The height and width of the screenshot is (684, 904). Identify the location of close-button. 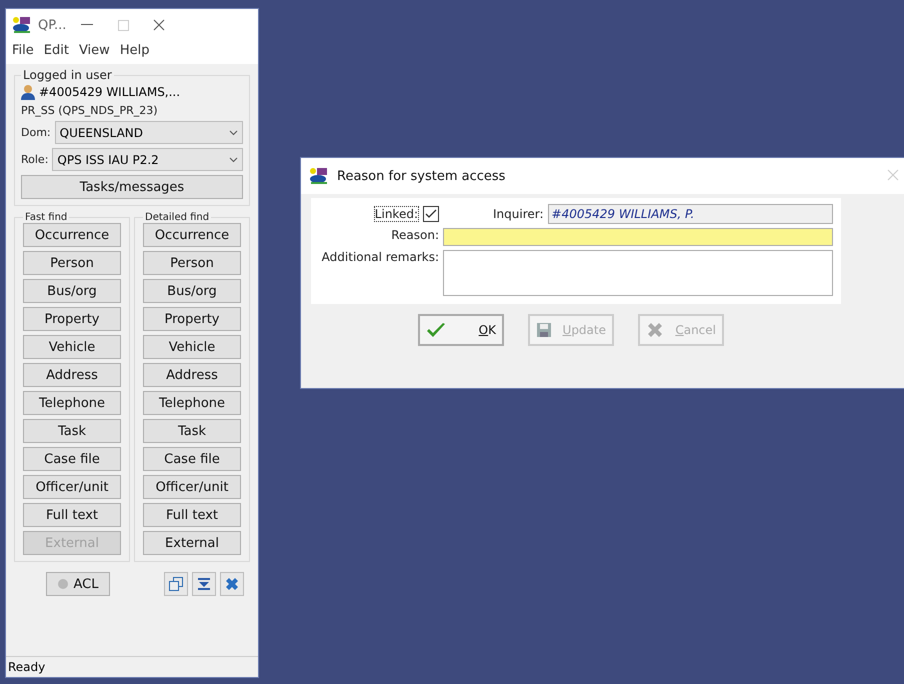
(232, 584).